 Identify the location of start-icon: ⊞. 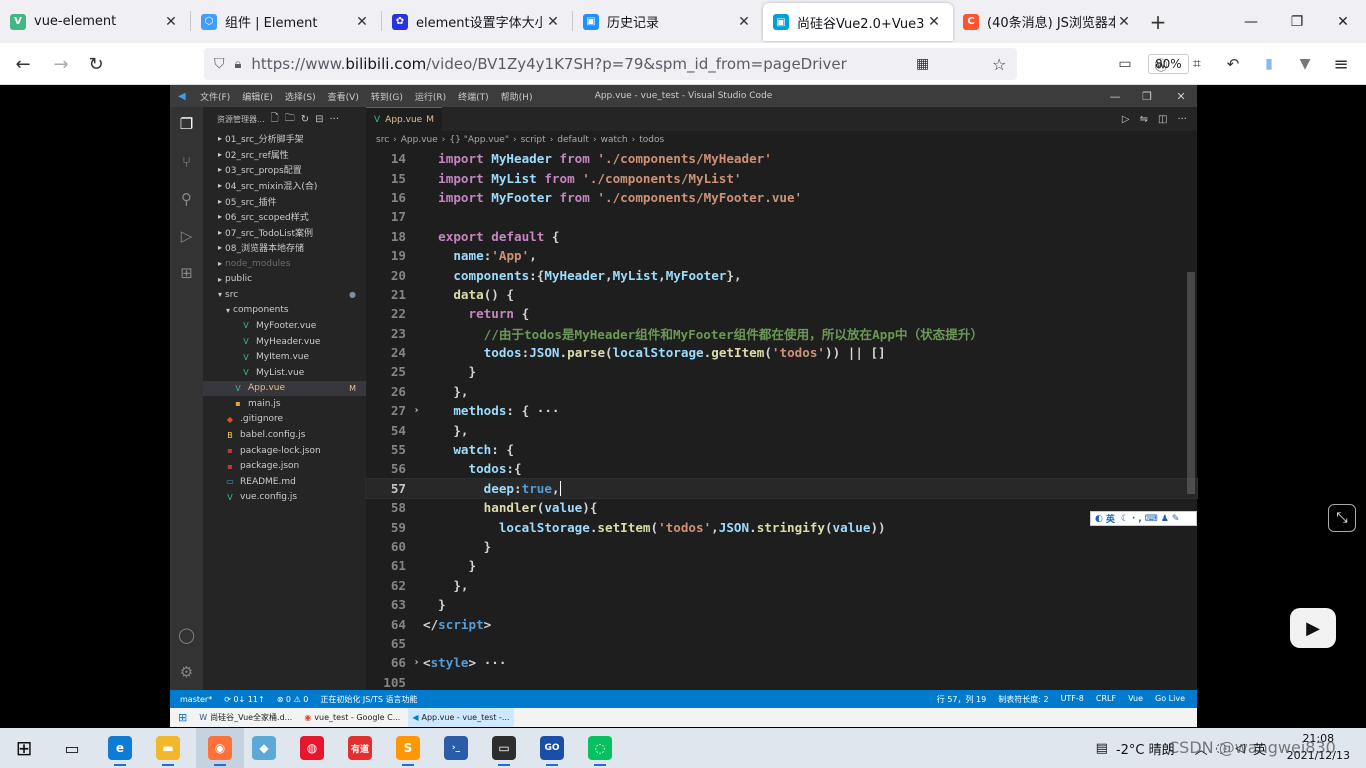
(24, 748).